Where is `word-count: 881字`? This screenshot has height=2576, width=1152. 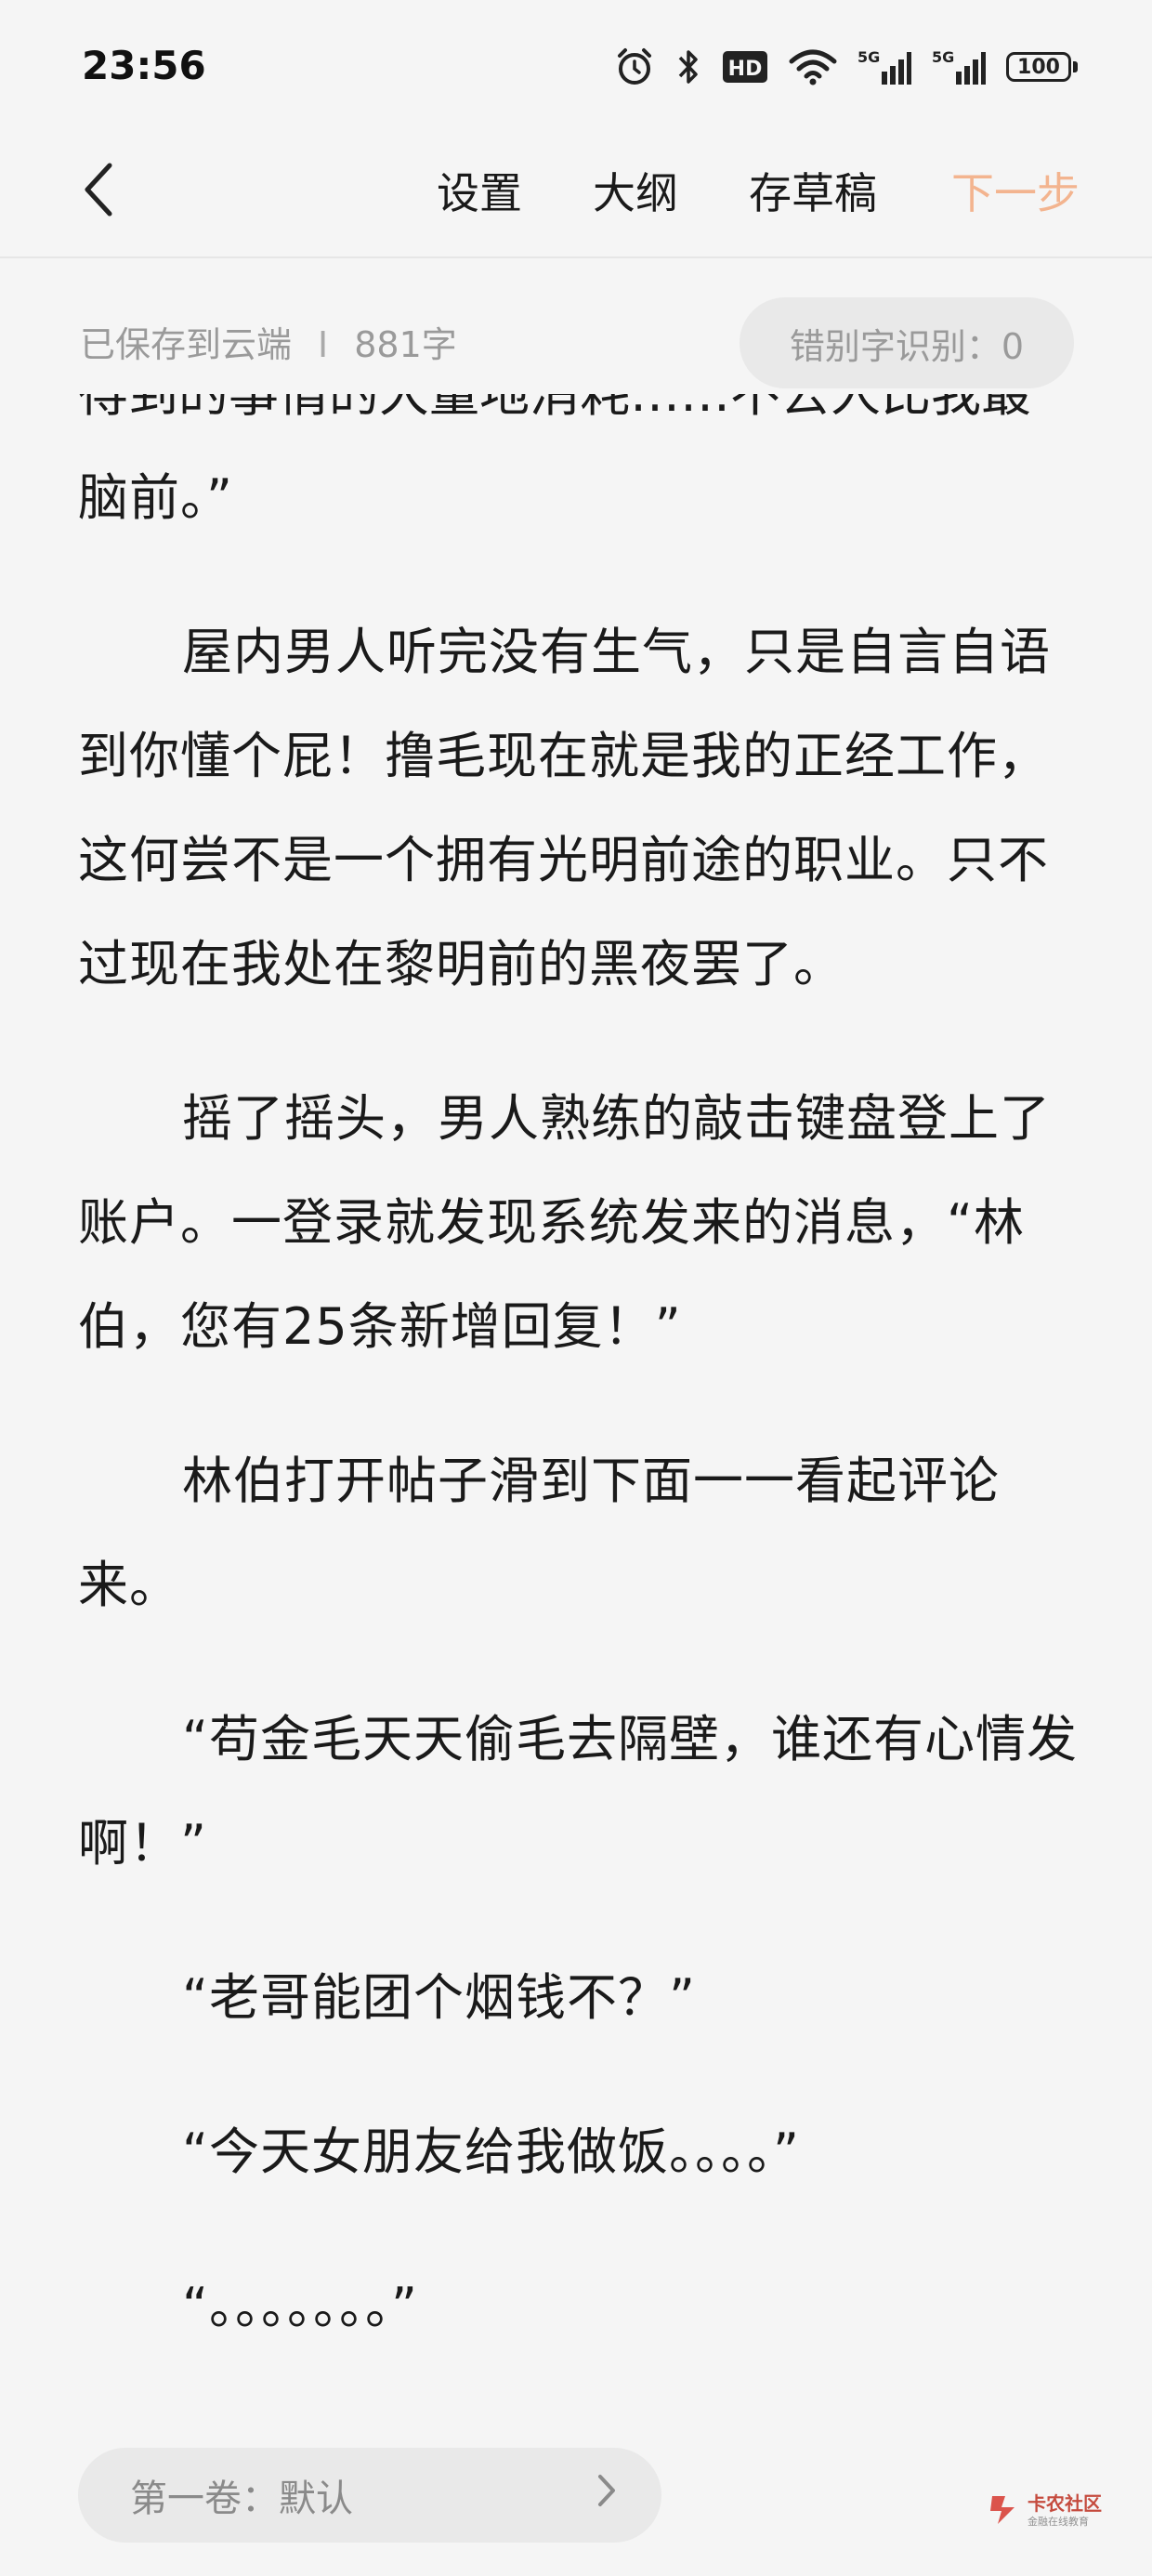
word-count: 881字 is located at coordinates (405, 344).